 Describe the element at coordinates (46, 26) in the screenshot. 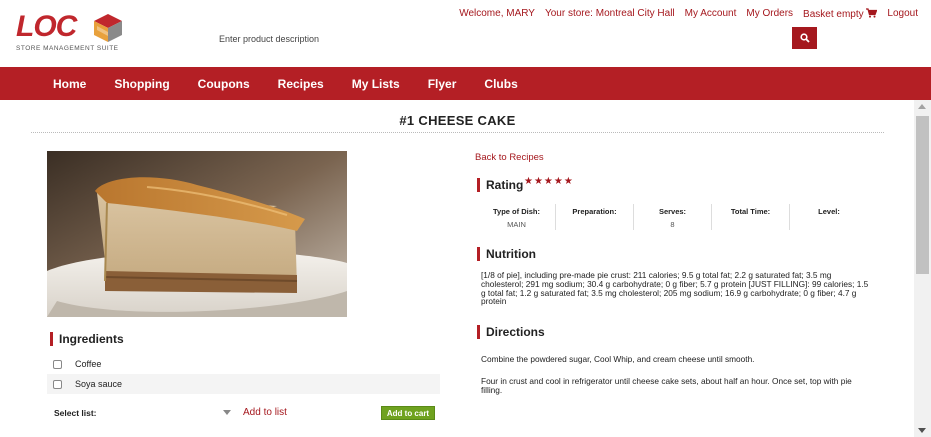

I see `logo-text: LOC` at that location.